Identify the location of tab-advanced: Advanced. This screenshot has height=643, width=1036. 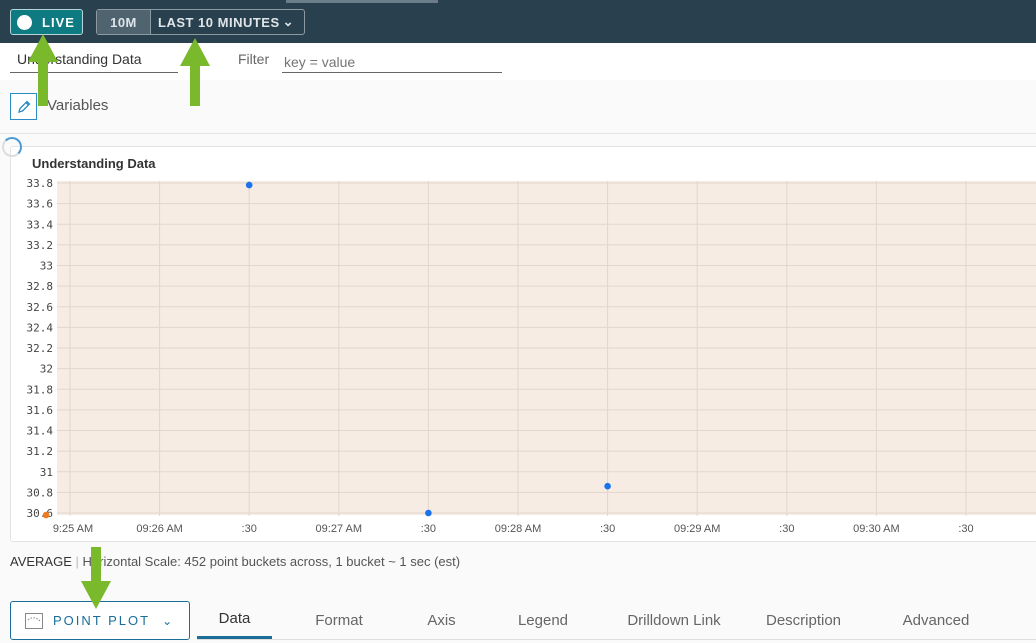
(936, 620).